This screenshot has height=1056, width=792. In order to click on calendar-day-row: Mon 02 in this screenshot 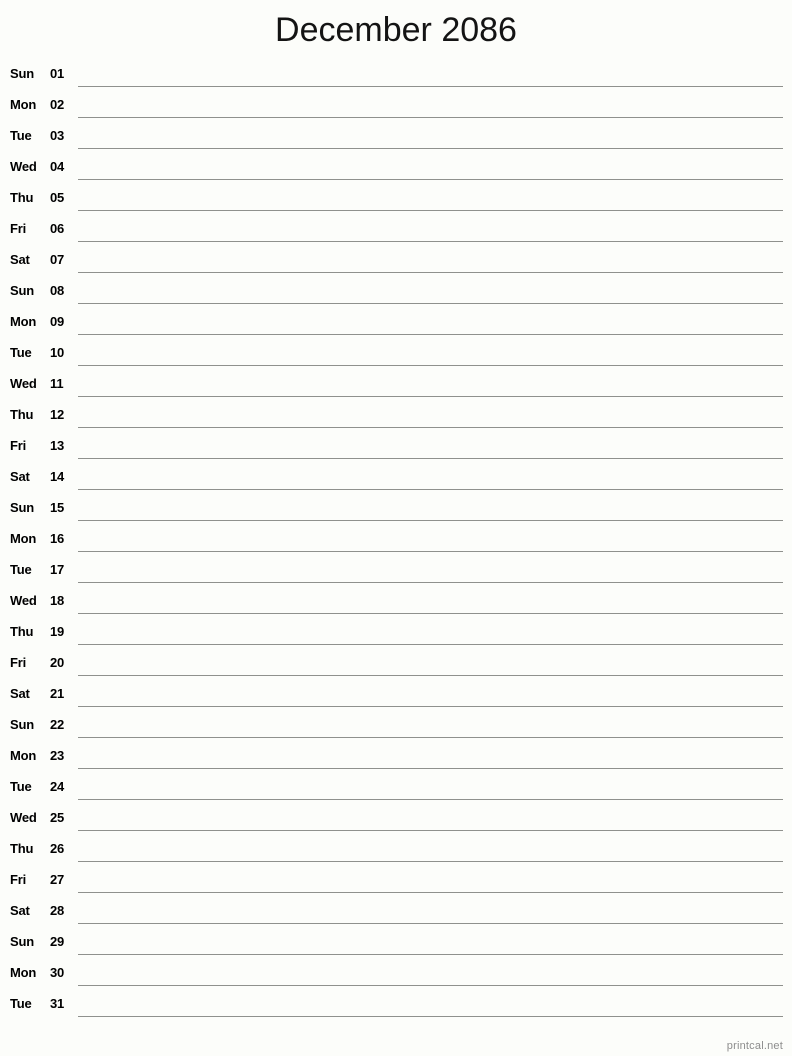, I will do `click(396, 106)`.